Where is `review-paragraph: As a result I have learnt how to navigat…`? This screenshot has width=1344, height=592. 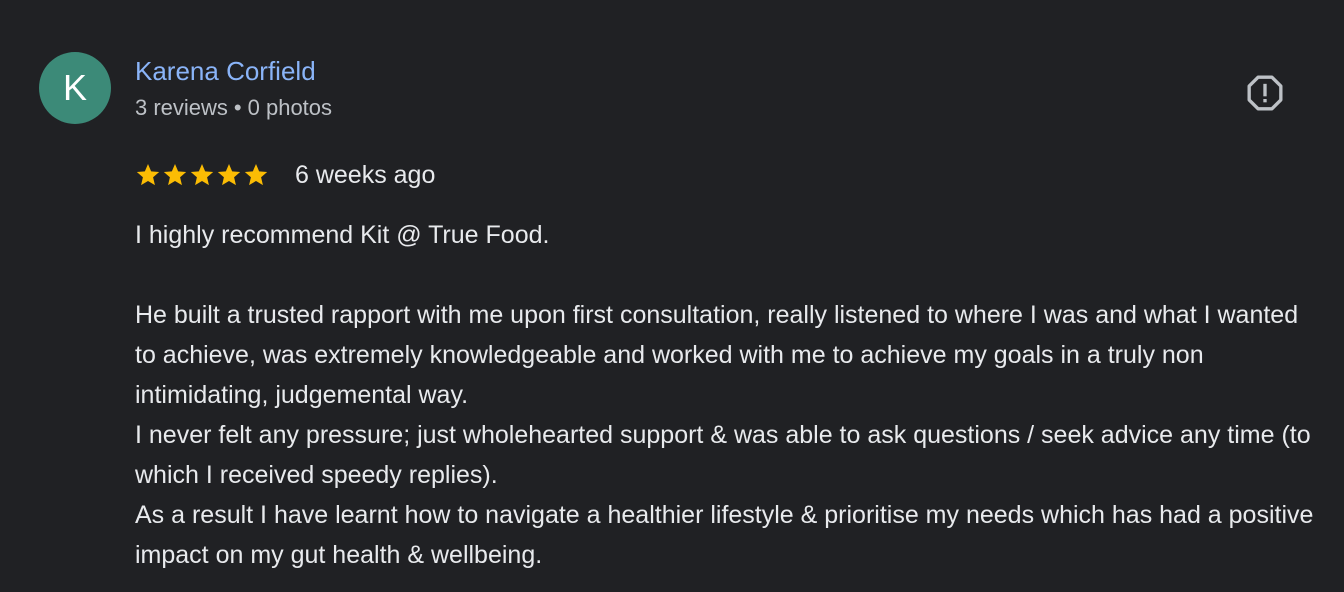
review-paragraph: As a result I have learnt how to navigat… is located at coordinates (724, 535).